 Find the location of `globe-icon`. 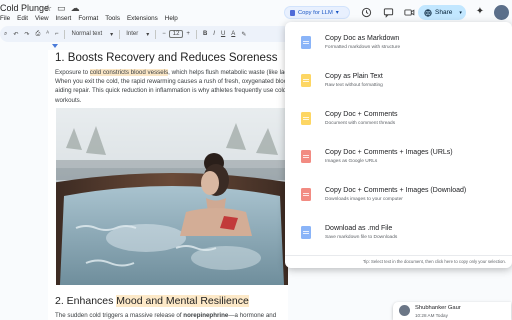

globe-icon is located at coordinates (428, 12).